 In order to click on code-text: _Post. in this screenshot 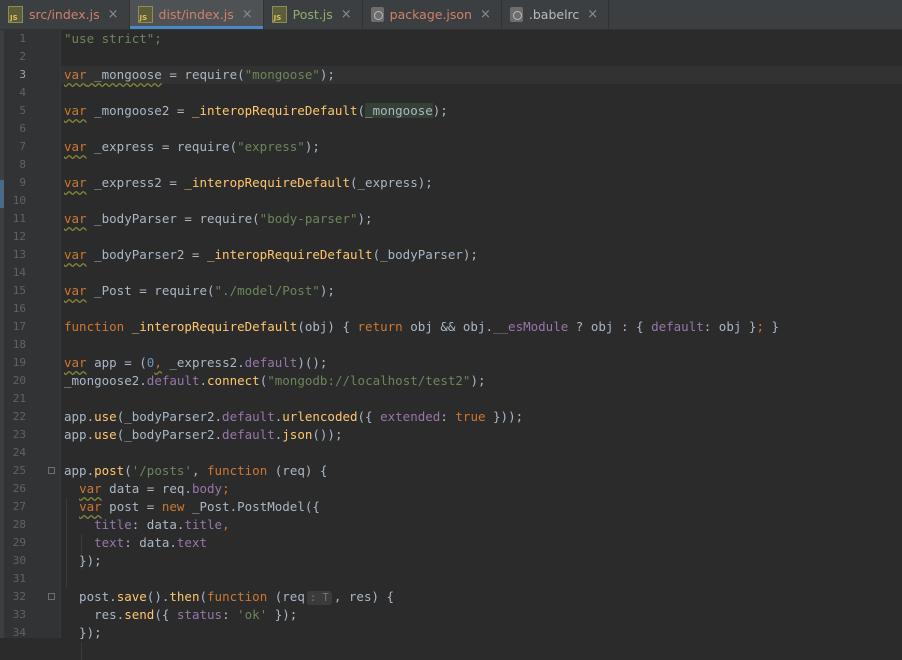, I will do `click(211, 506)`.